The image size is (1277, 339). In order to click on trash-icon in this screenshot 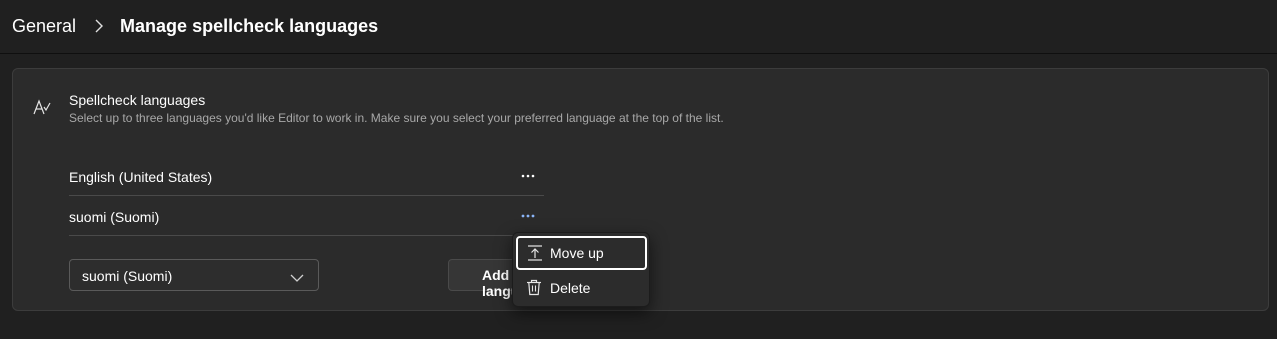, I will do `click(535, 288)`.